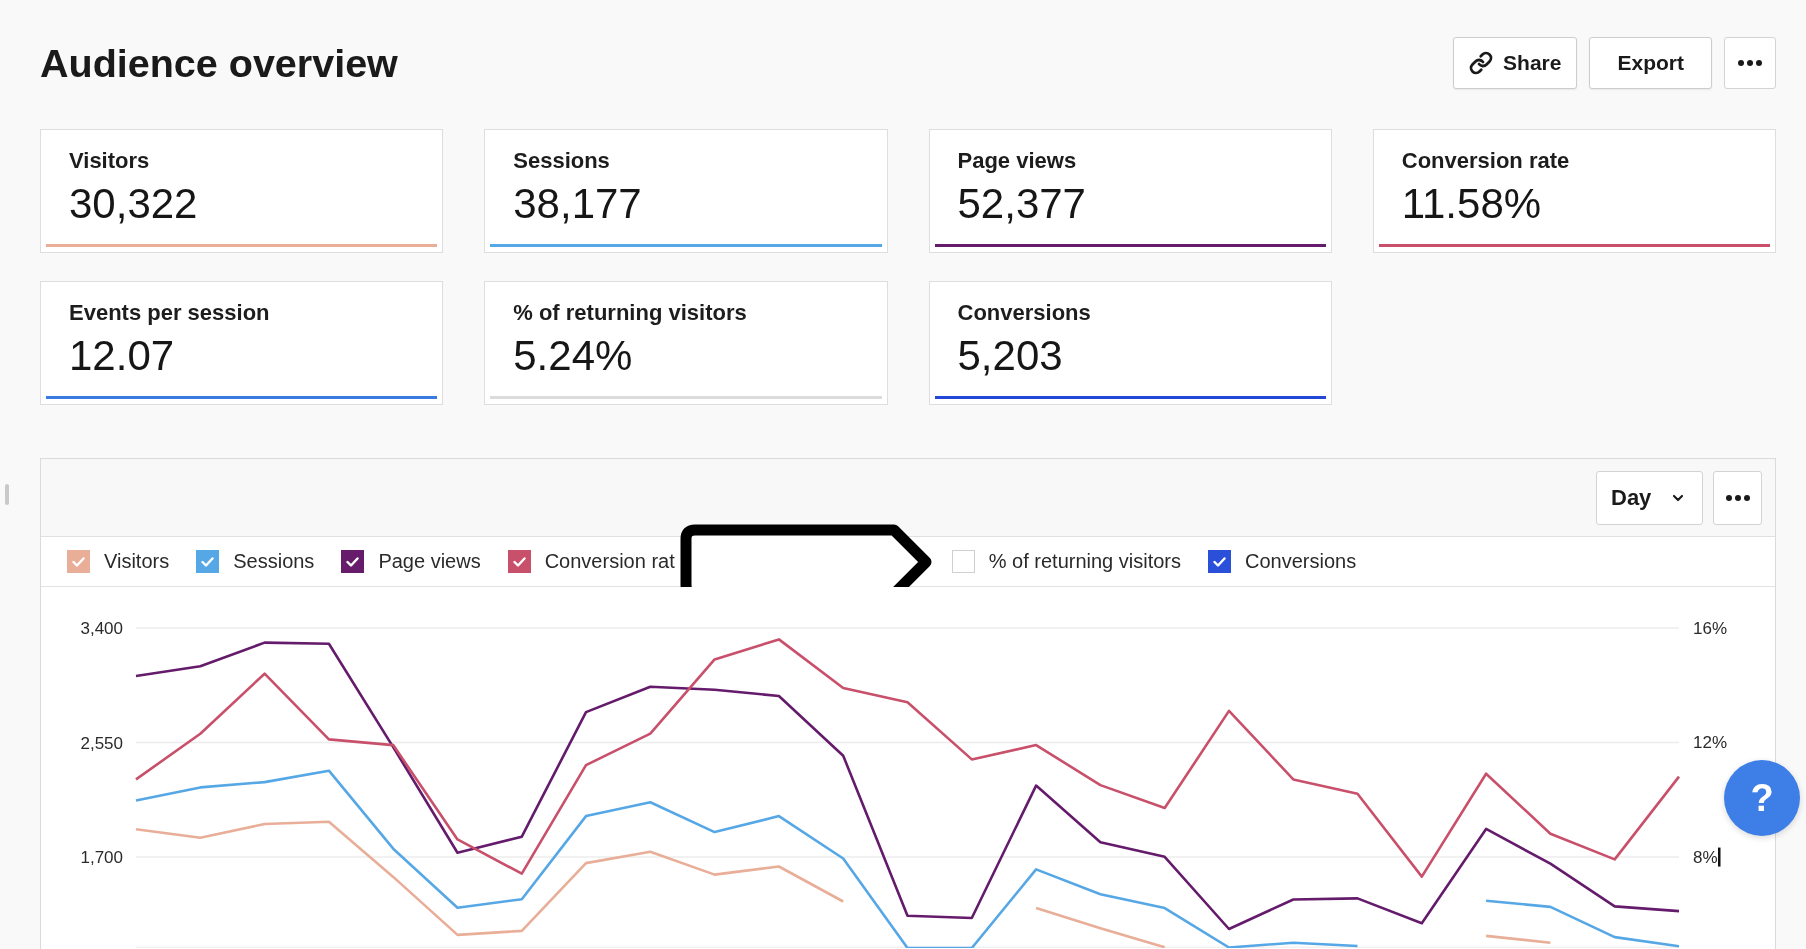 The image size is (1806, 949). What do you see at coordinates (1021, 204) in the screenshot?
I see `metric-value: 52,377` at bounding box center [1021, 204].